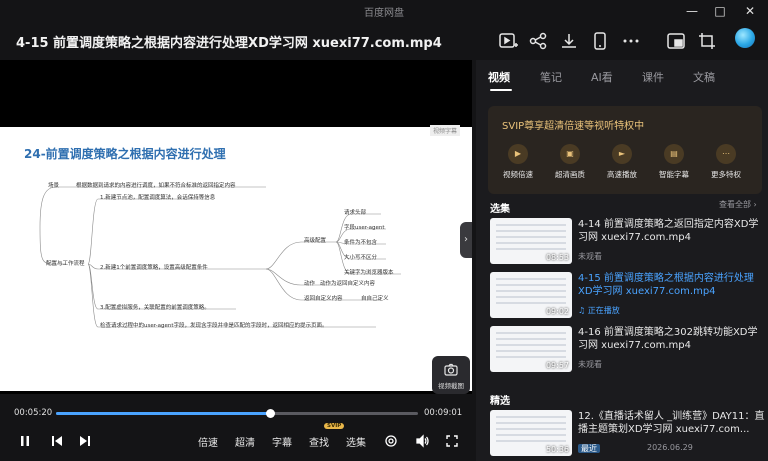 The height and width of the screenshot is (461, 768). What do you see at coordinates (323, 299) in the screenshot?
I see `mindmap-node-ret: 返回自定义内容` at bounding box center [323, 299].